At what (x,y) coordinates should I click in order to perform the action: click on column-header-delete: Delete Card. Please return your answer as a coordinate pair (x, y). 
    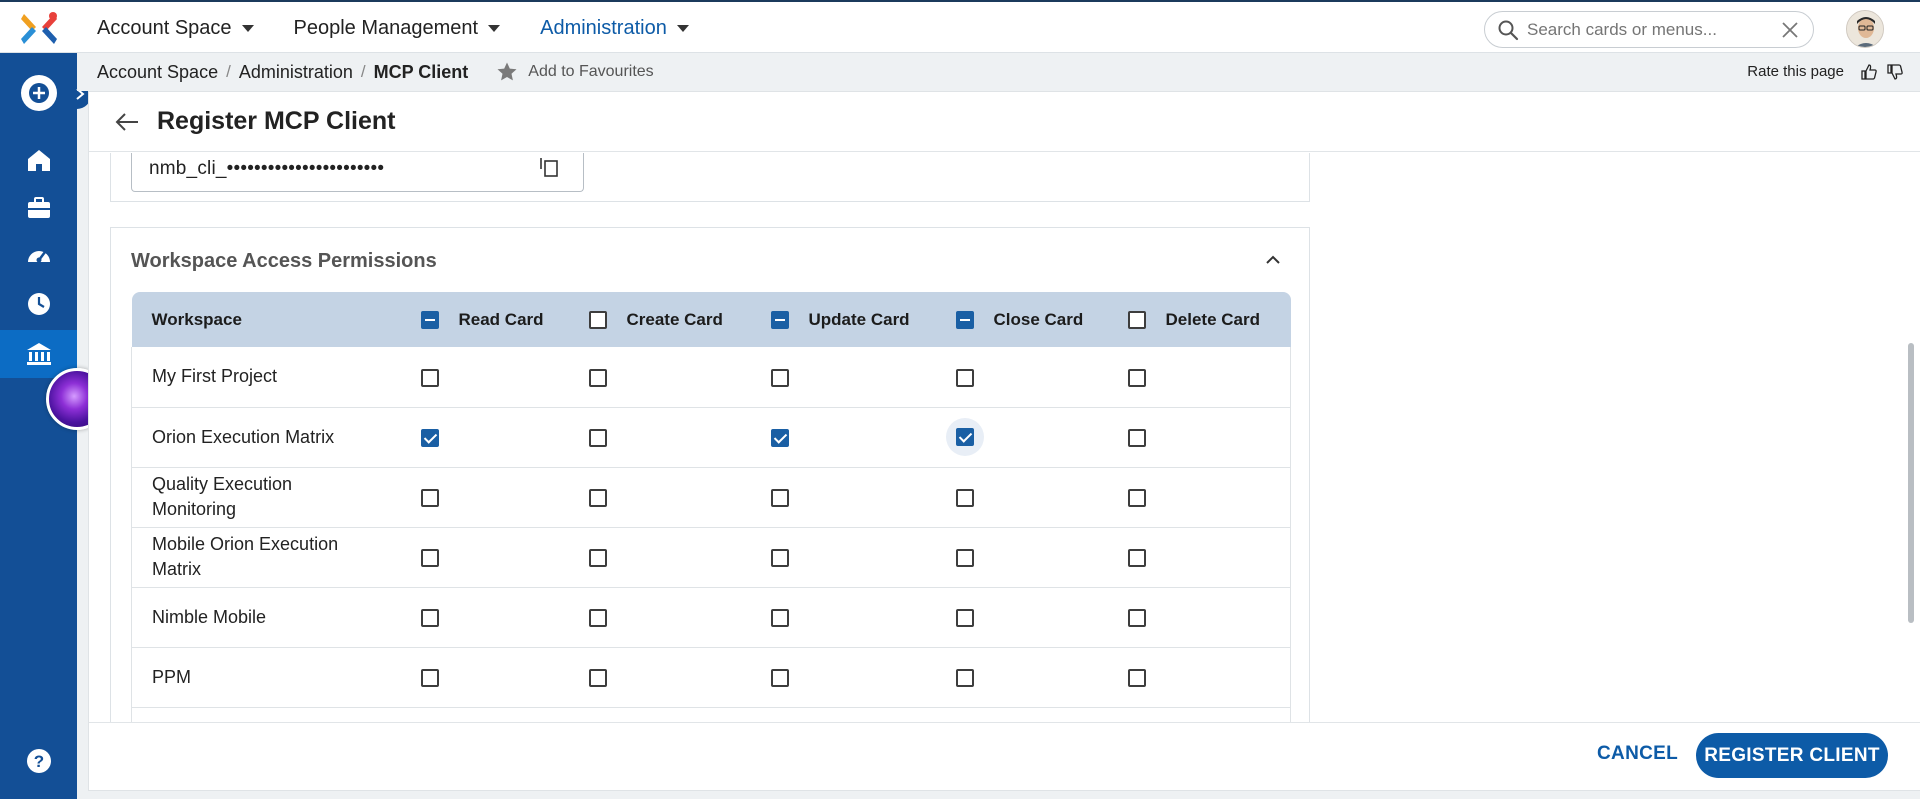
    Looking at the image, I should click on (1209, 319).